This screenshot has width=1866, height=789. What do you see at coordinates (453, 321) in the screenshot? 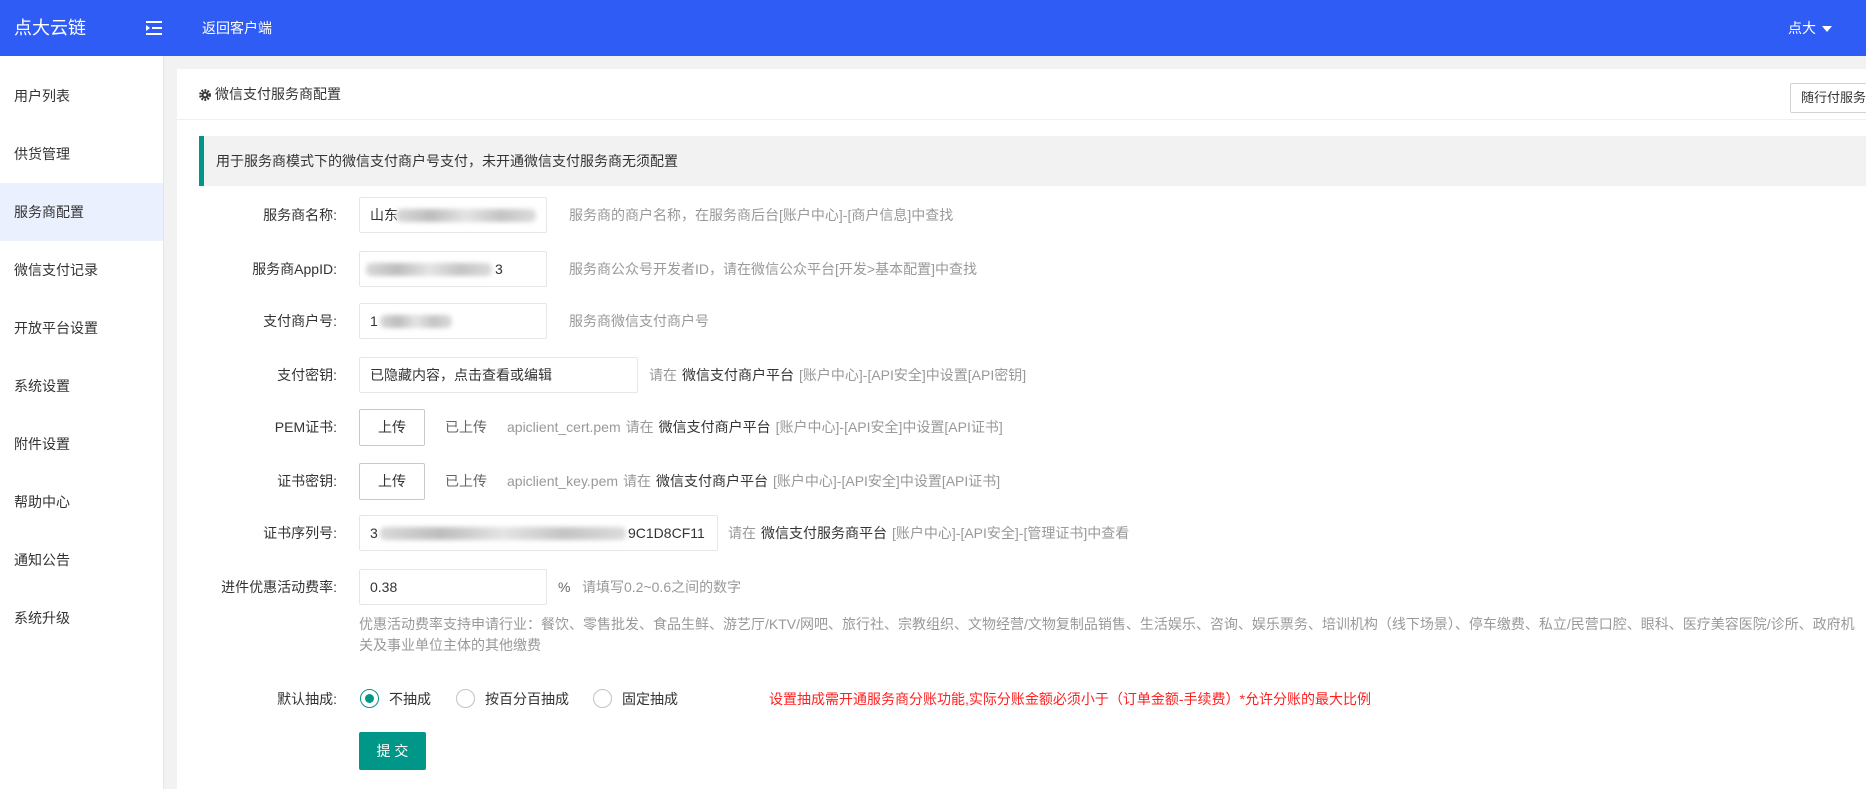
I see `merchant-id-input: 1` at bounding box center [453, 321].